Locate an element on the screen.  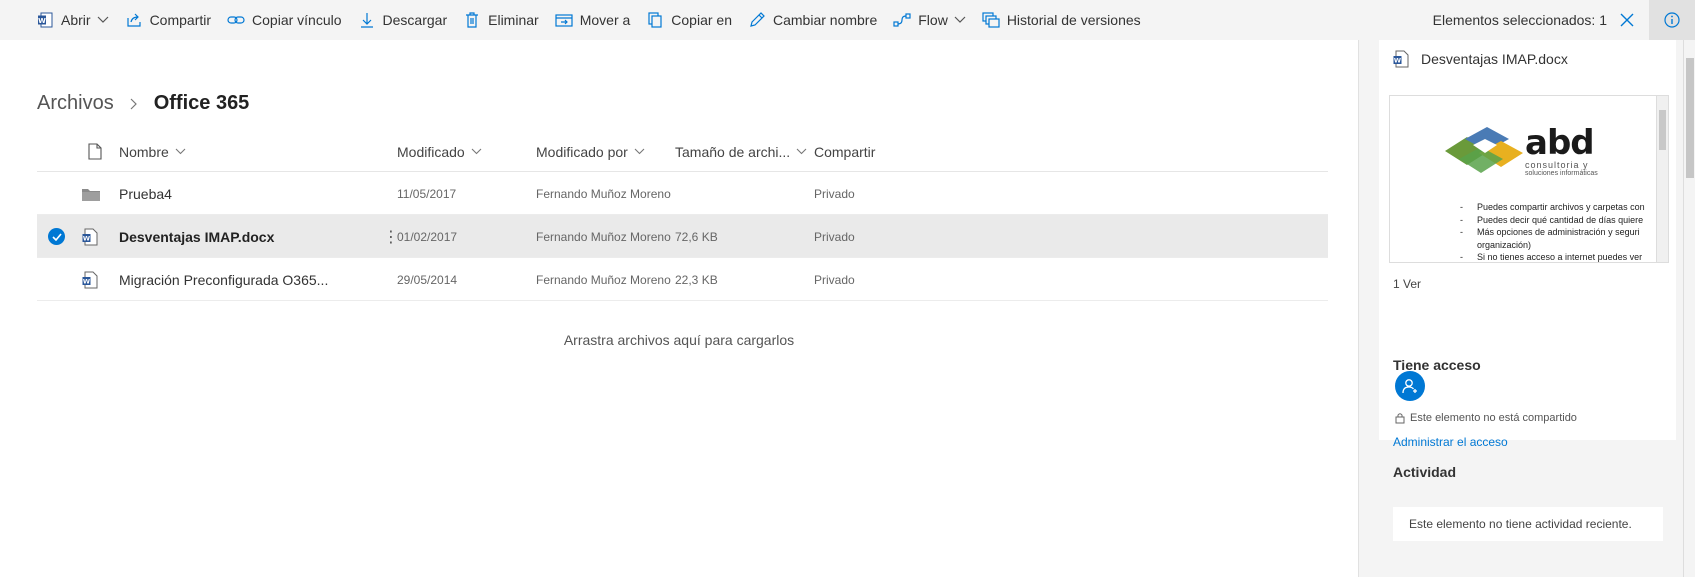
column-modified-by: Modificado por is located at coordinates (590, 152).